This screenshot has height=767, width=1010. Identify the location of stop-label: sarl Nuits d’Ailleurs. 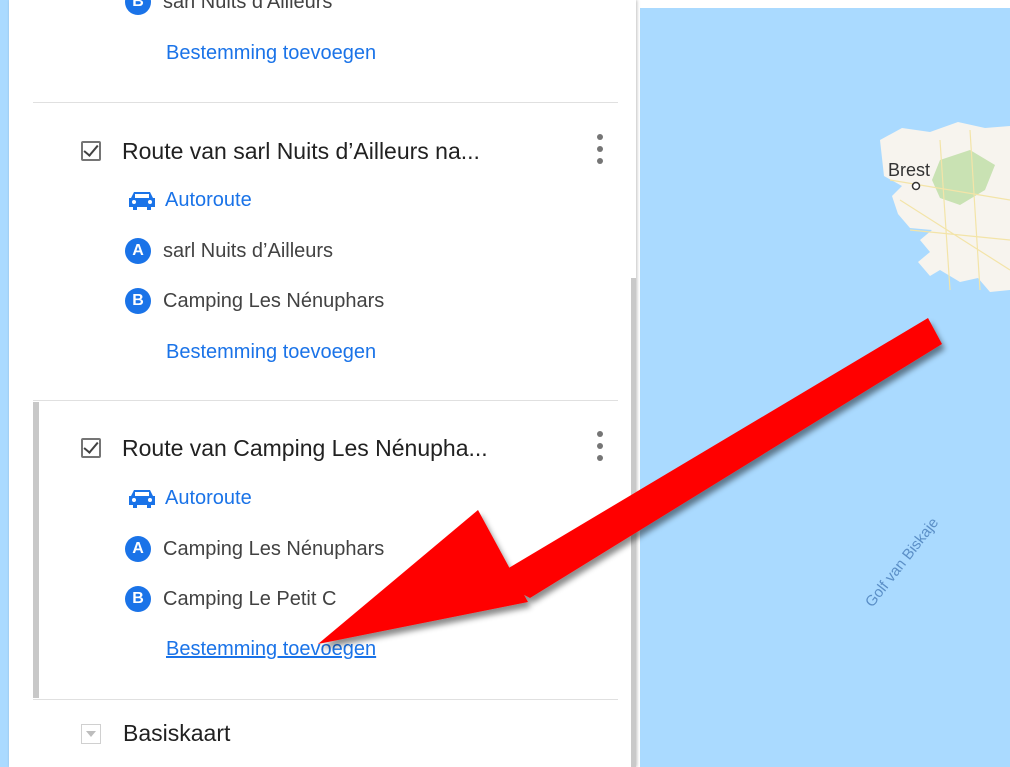
(248, 250).